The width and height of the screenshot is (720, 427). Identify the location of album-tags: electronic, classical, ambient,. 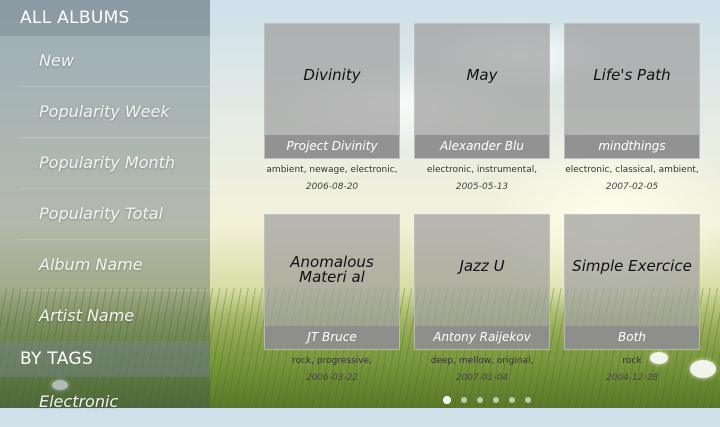
(632, 170).